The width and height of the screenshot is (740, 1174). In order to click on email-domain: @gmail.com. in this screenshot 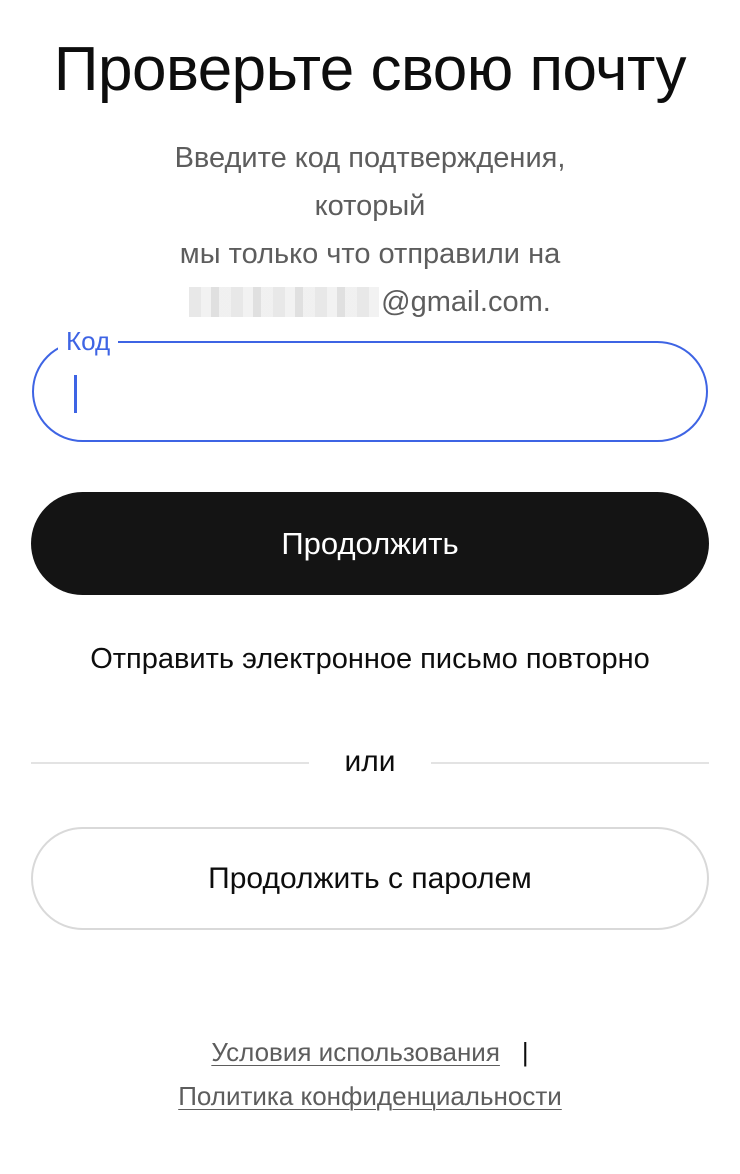, I will do `click(466, 302)`.